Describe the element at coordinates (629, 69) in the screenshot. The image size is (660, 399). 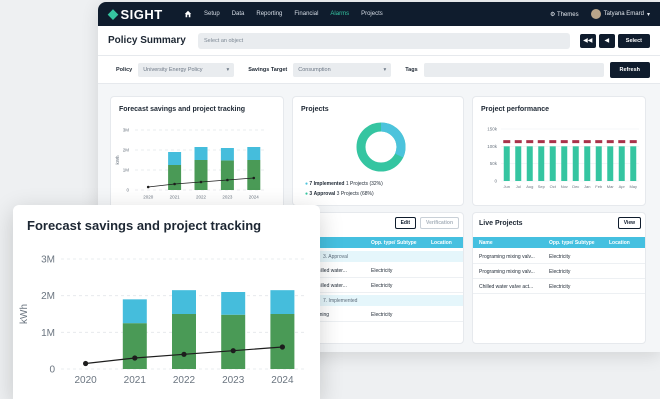
I see `refresh-button: Refresh` at that location.